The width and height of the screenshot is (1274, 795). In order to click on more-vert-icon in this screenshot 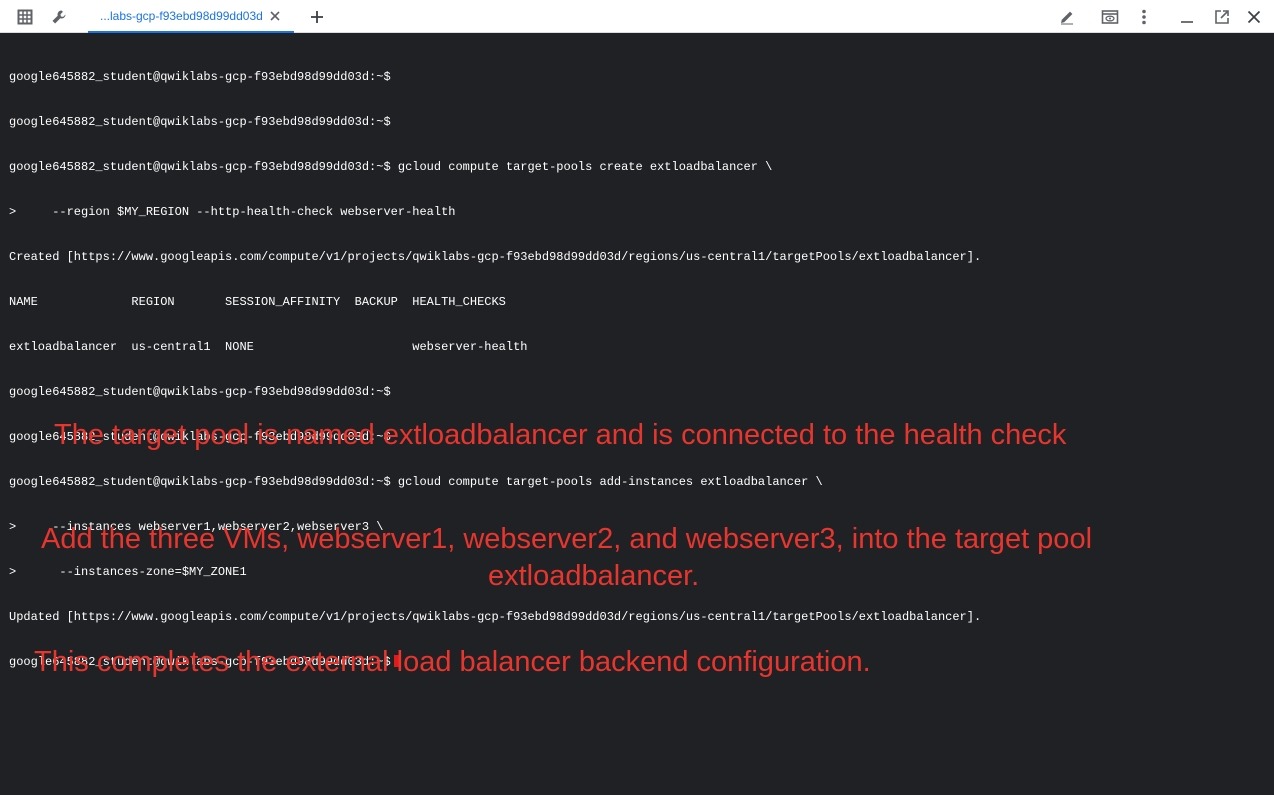, I will do `click(1144, 17)`.